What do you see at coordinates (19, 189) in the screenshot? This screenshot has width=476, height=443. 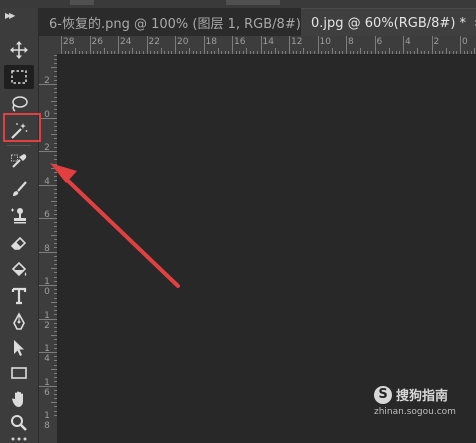 I see `brush-tool` at bounding box center [19, 189].